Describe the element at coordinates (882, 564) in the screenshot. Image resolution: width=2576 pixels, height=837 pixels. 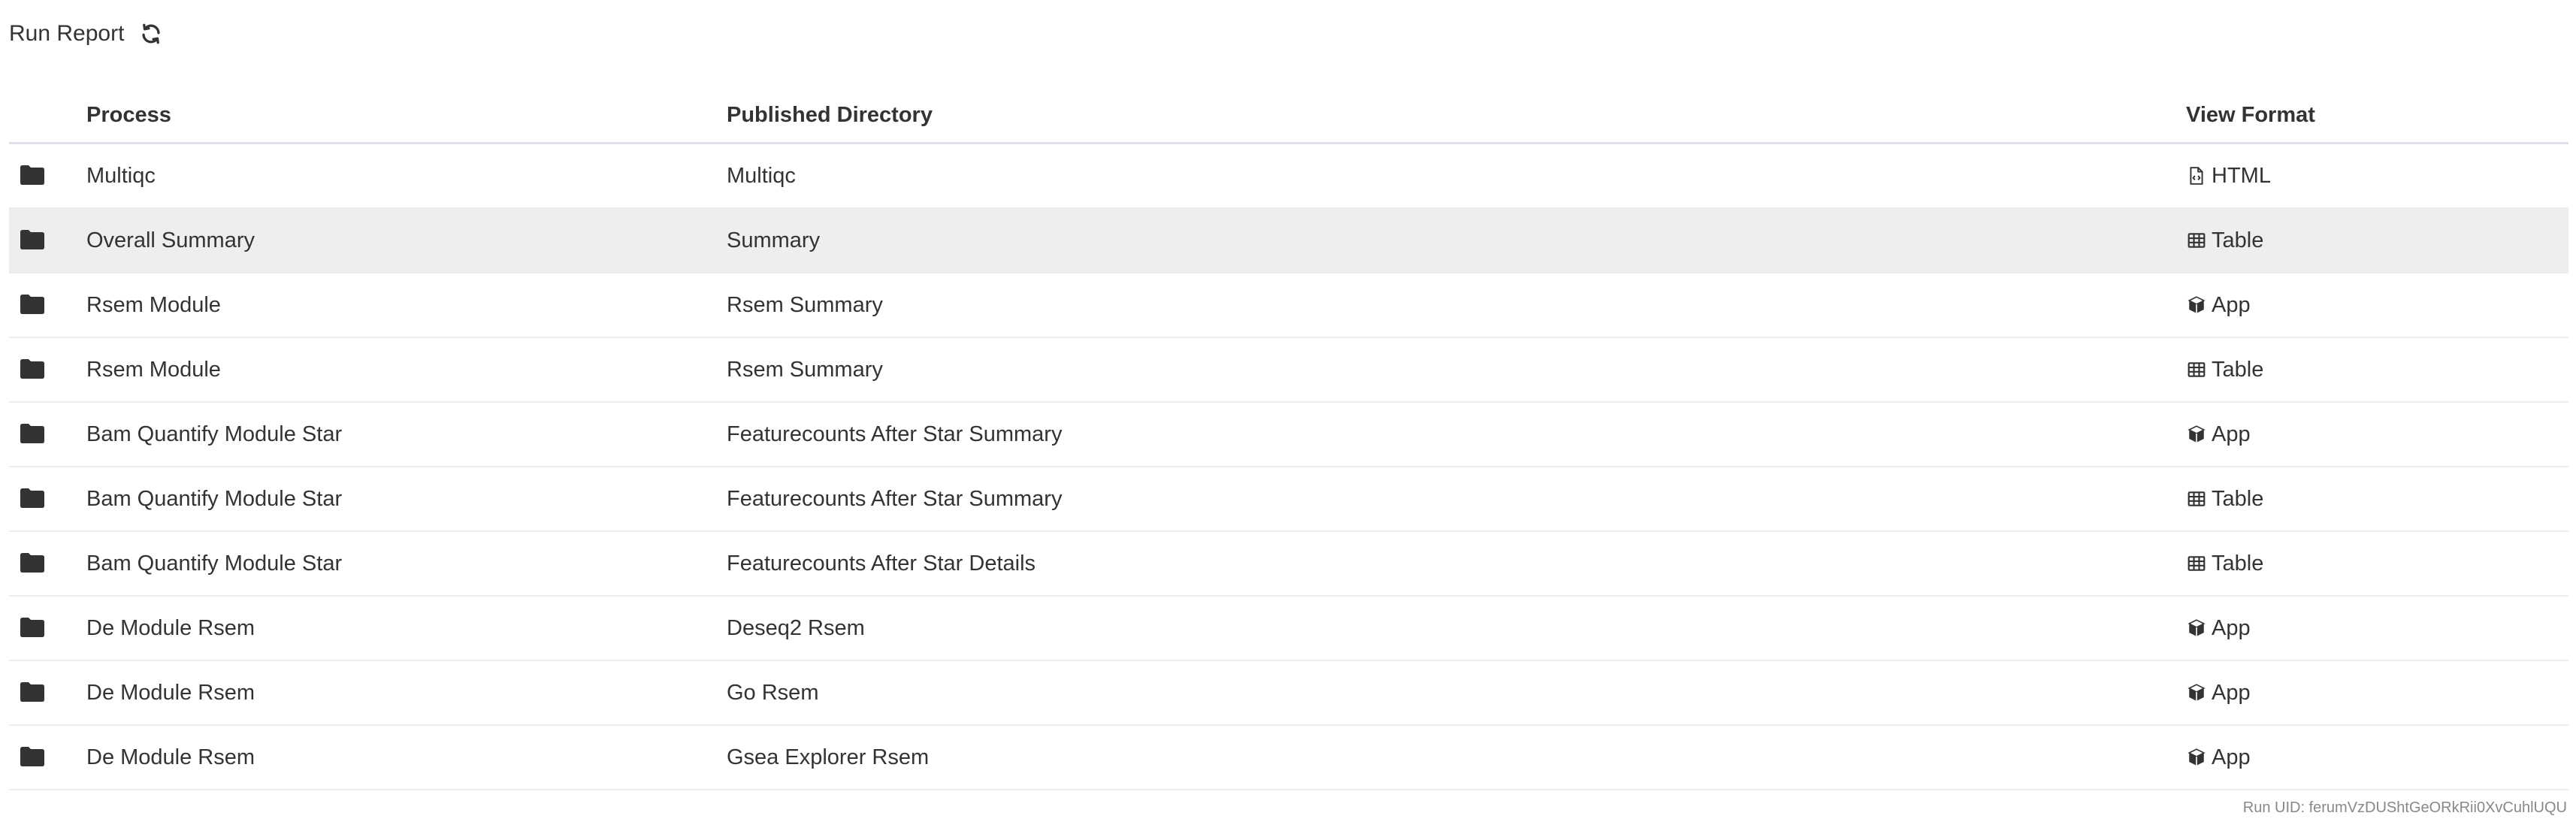
I see `directory-cell: Featurecounts After Star Details` at that location.